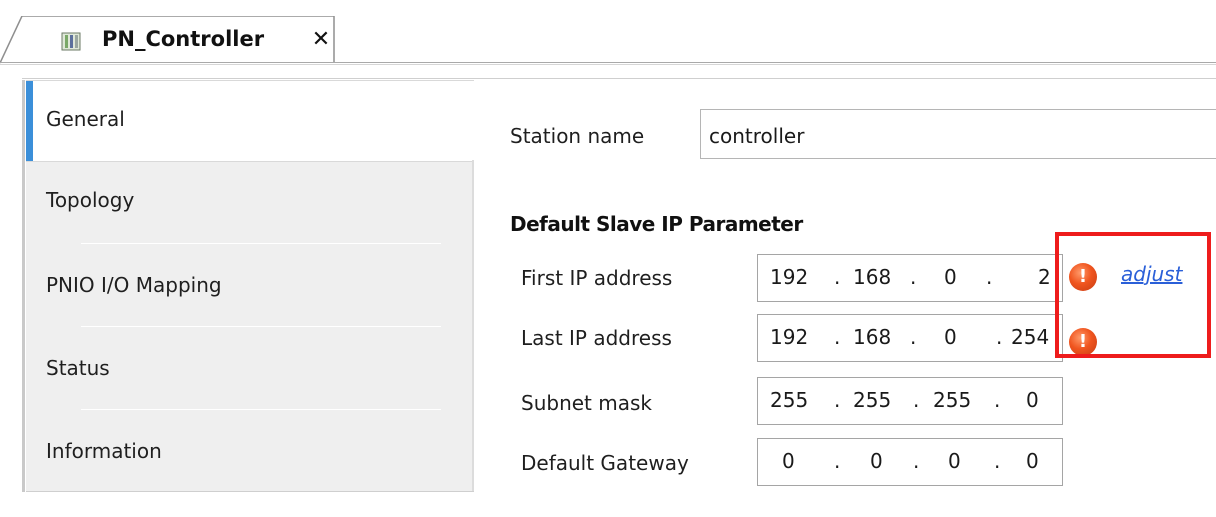 Image resolution: width=1216 pixels, height=517 pixels. I want to click on tab-divider-shadow, so click(608, 64).